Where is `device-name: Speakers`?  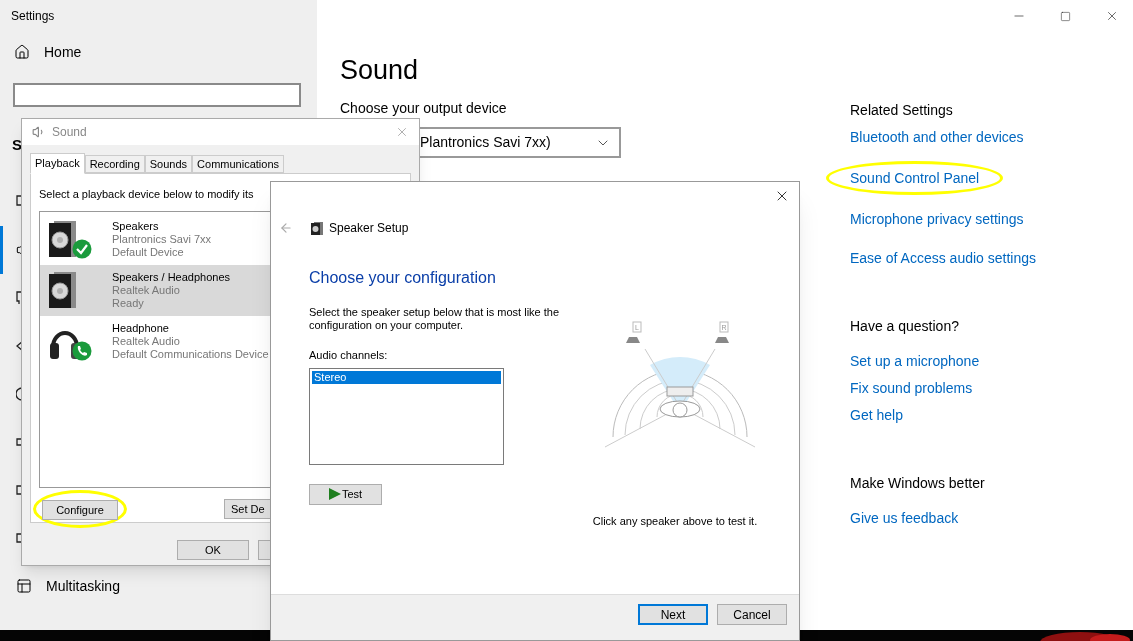
device-name: Speakers is located at coordinates (136, 226).